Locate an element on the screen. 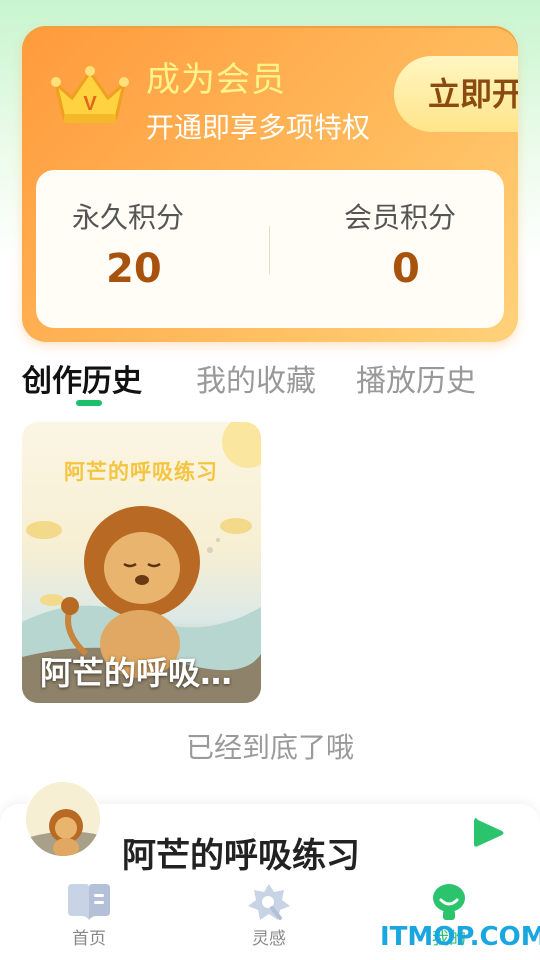 This screenshot has height=960, width=540. open-membership-button: 立即开通 is located at coordinates (456, 94).